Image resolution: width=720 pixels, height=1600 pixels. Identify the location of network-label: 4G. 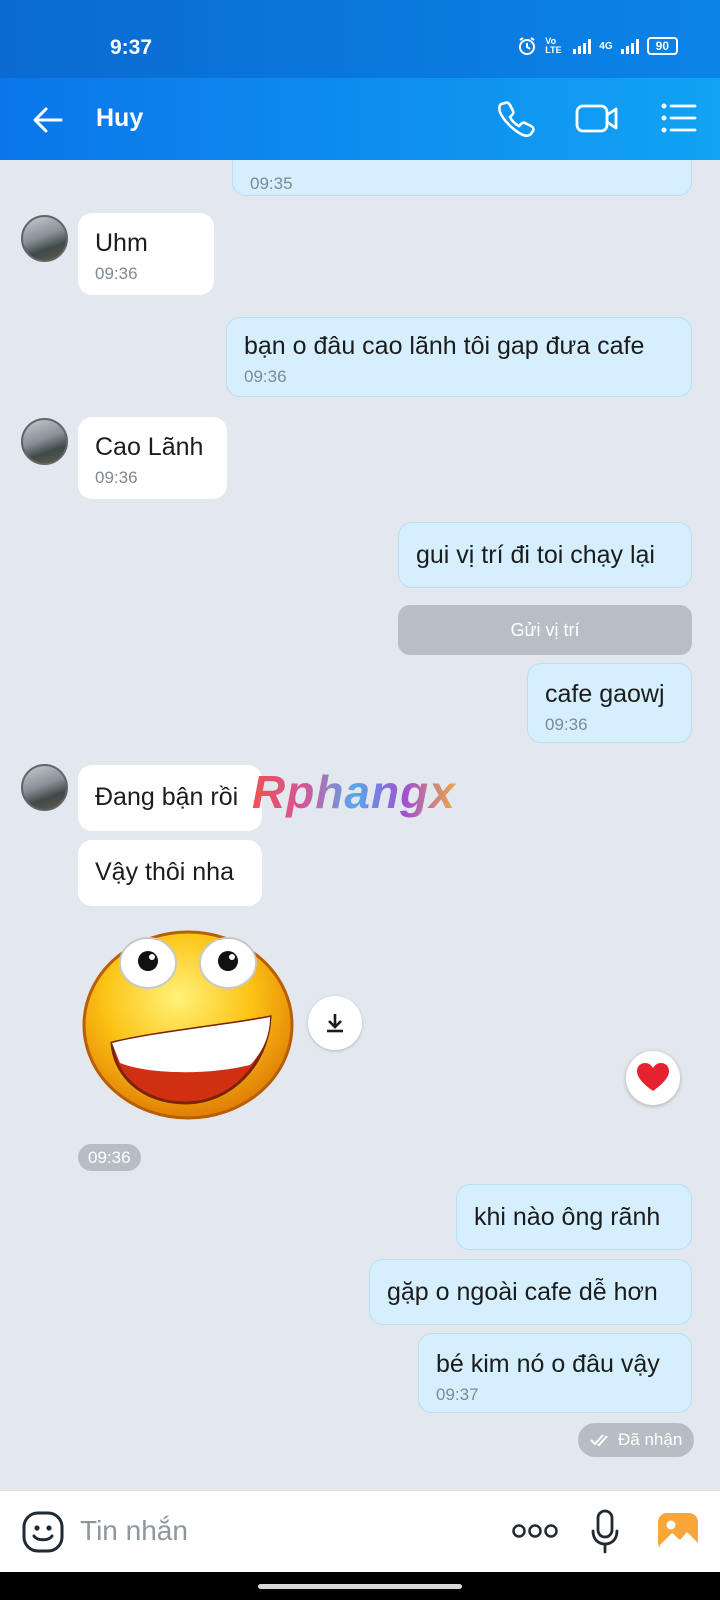
(606, 46).